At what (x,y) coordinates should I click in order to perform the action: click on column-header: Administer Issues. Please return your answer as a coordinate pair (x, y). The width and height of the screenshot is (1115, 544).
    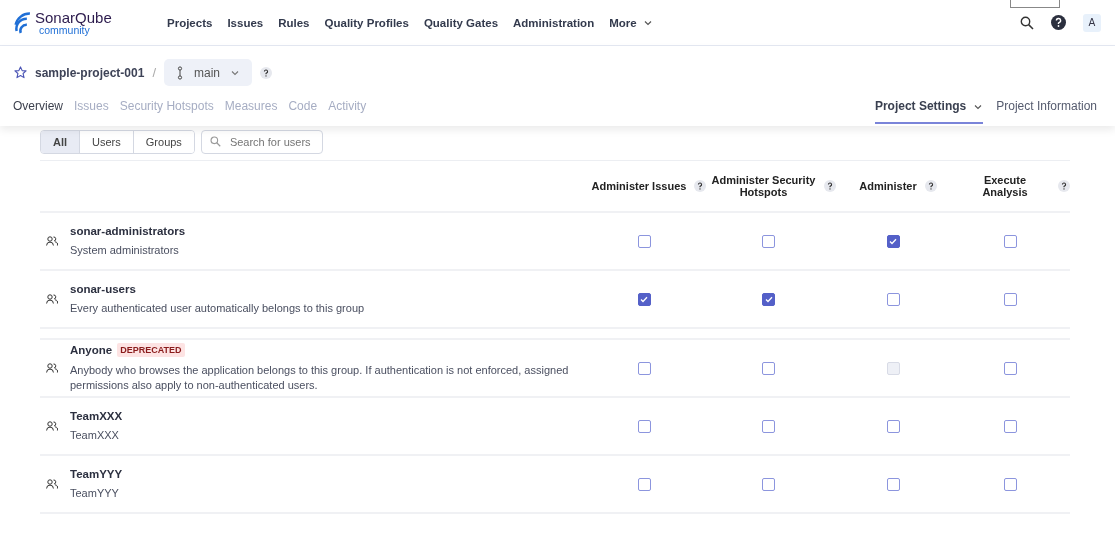
    Looking at the image, I should click on (639, 186).